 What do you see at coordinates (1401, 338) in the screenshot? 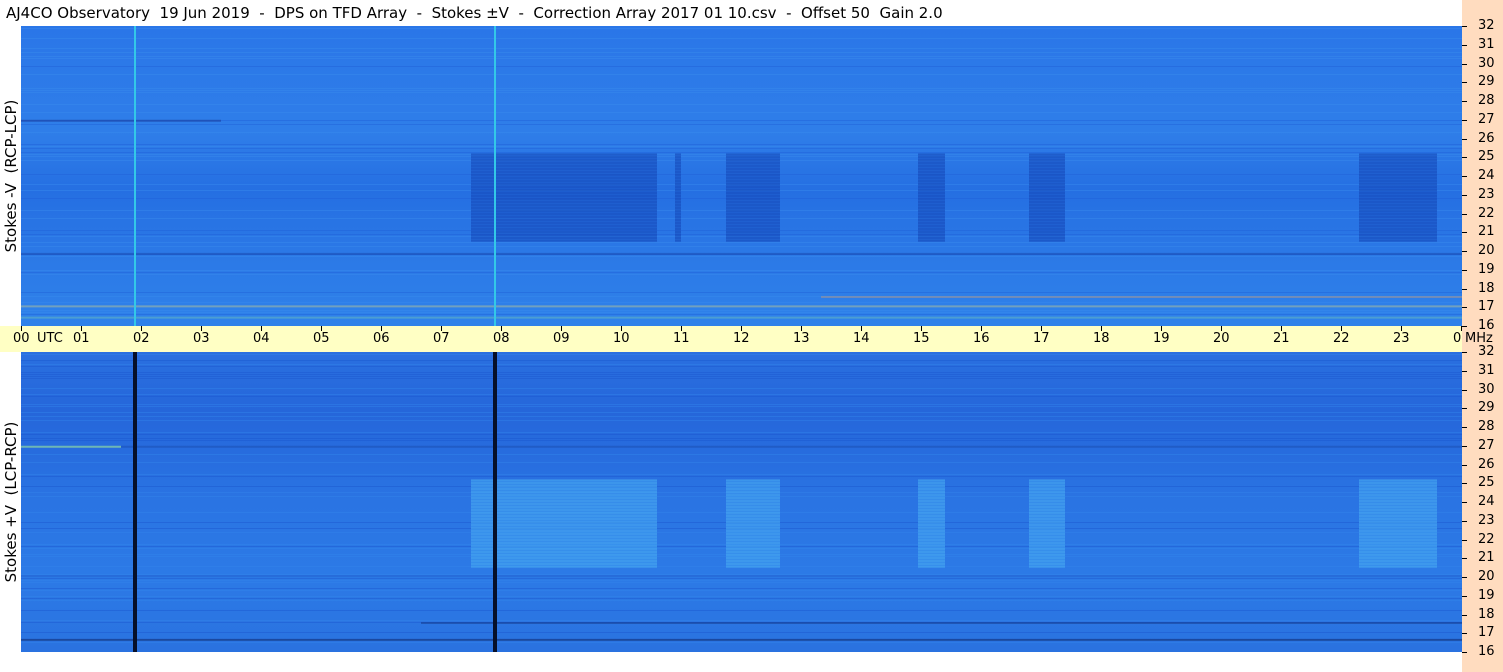
I see `time-tick-label: 23` at bounding box center [1401, 338].